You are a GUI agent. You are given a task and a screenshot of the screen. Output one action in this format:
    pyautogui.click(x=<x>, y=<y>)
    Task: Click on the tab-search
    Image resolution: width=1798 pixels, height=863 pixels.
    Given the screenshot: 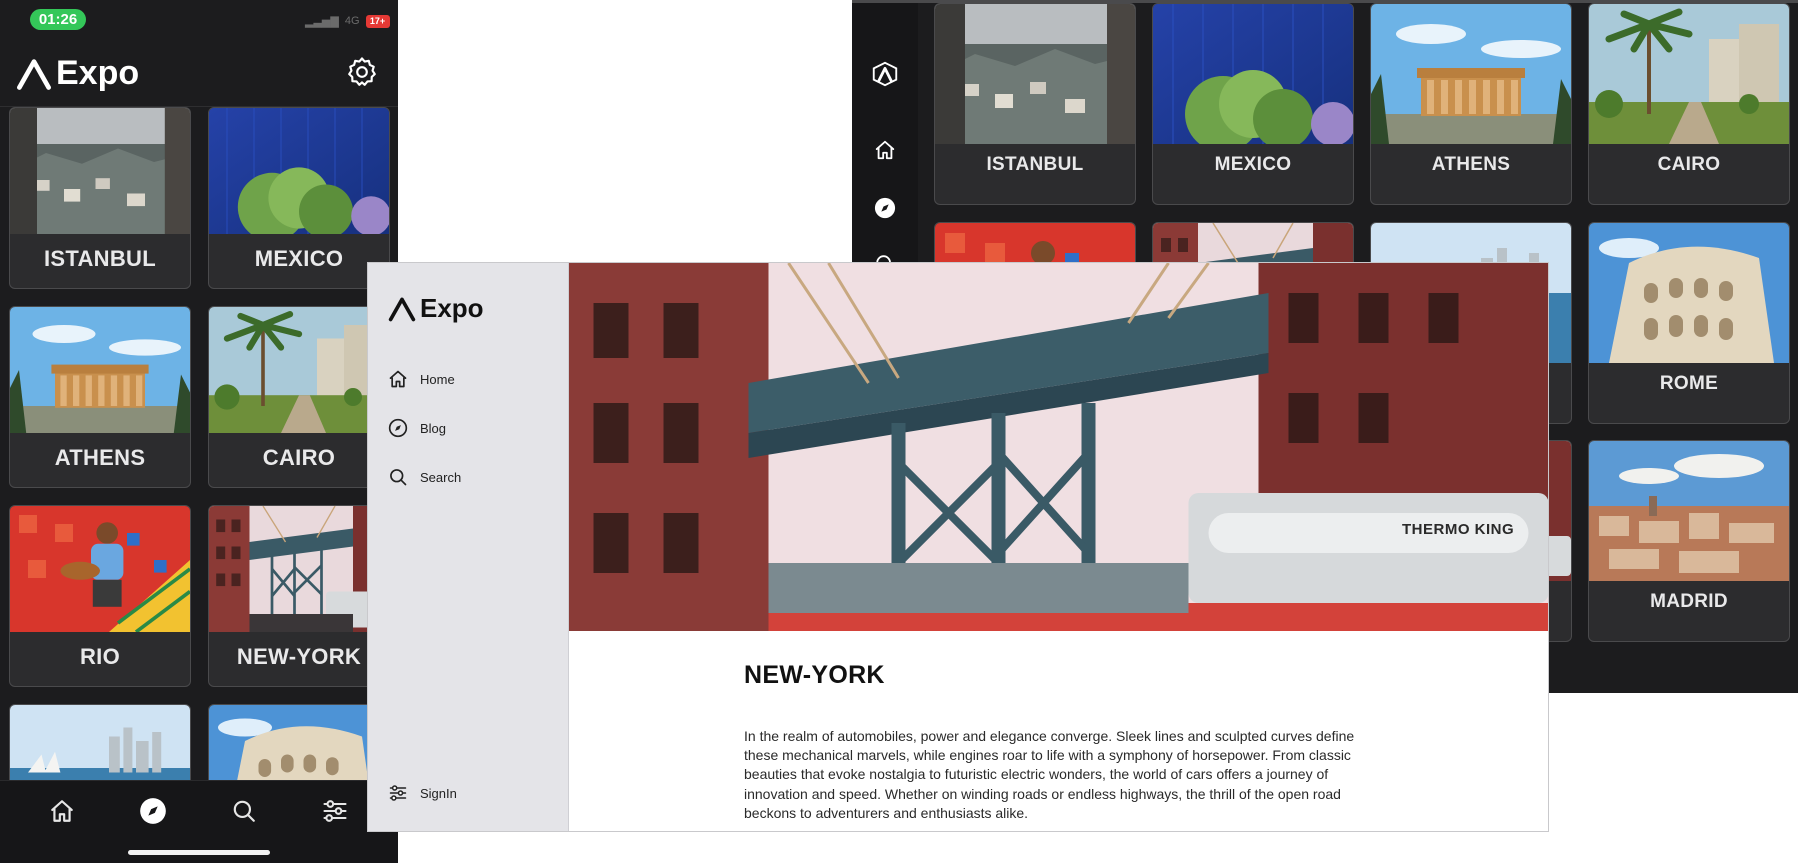 What is the action you would take?
    pyautogui.click(x=244, y=811)
    